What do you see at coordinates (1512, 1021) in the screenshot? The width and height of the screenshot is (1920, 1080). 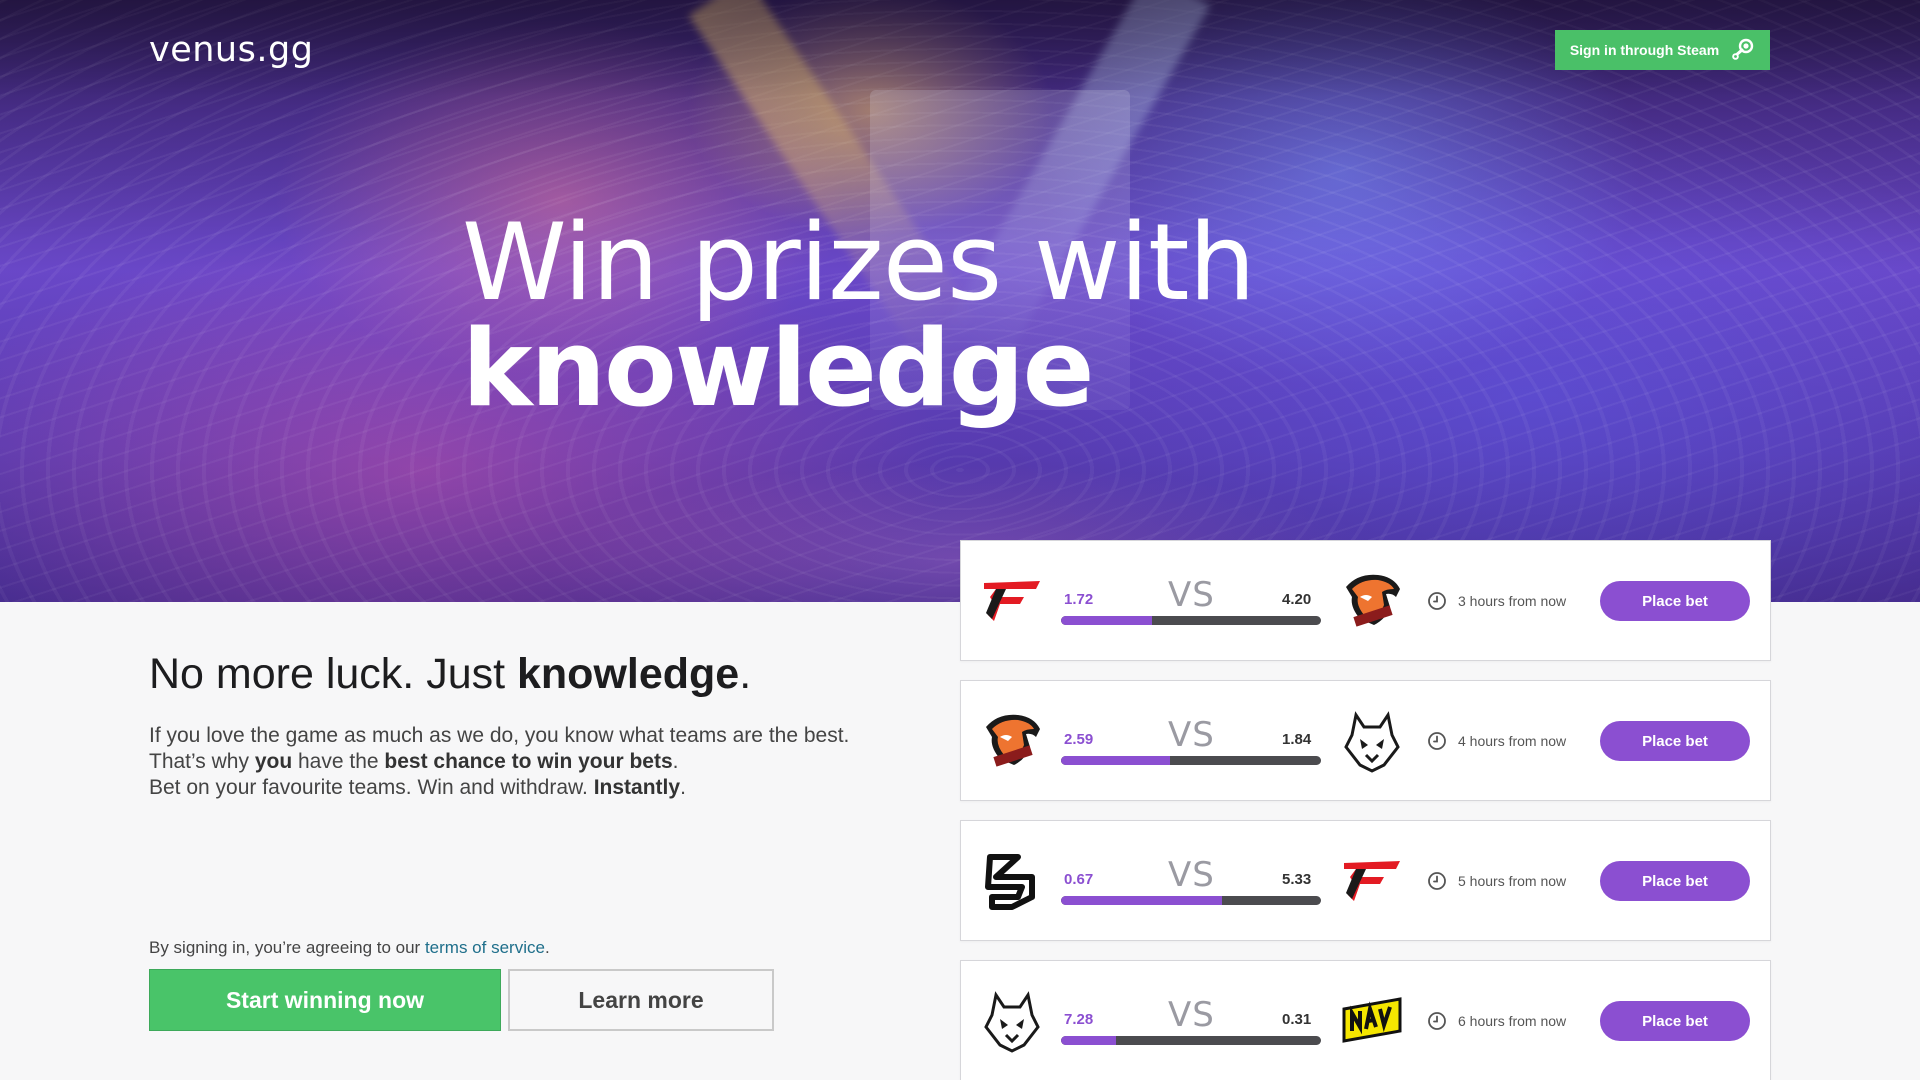 I see `match-time: 6 hours from now` at bounding box center [1512, 1021].